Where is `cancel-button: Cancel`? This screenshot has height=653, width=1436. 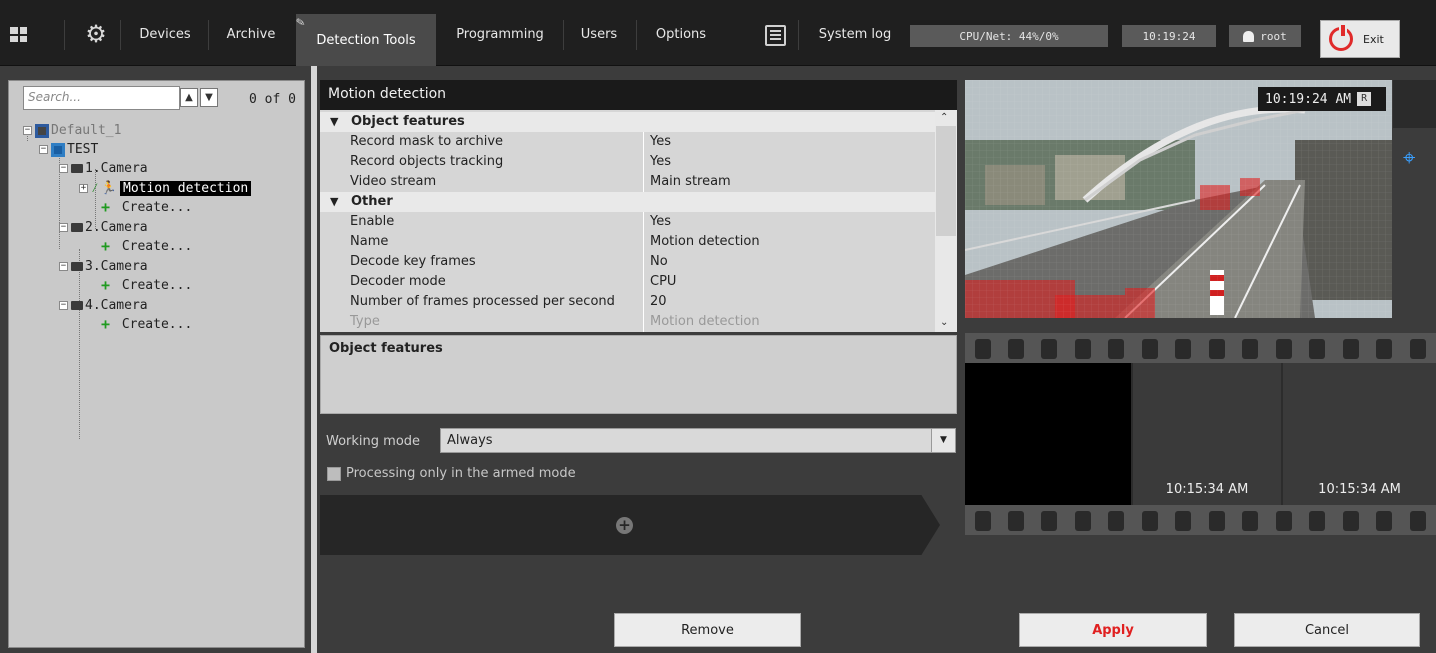
cancel-button: Cancel is located at coordinates (1327, 630).